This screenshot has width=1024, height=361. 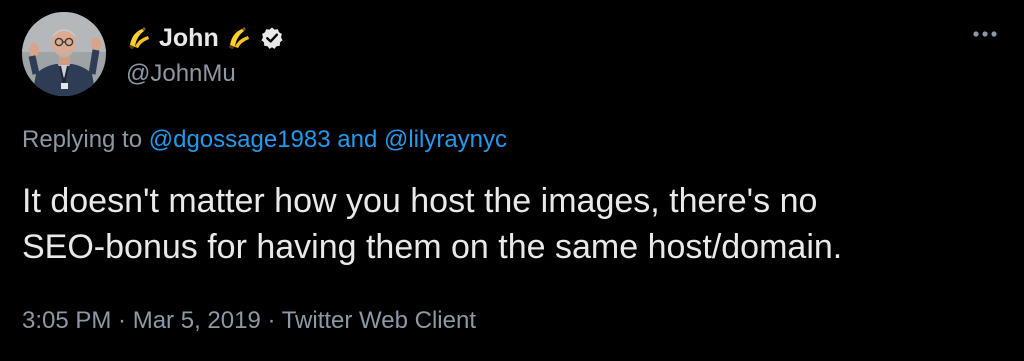 What do you see at coordinates (379, 320) in the screenshot?
I see `tweet-client: Twitter Web Client` at bounding box center [379, 320].